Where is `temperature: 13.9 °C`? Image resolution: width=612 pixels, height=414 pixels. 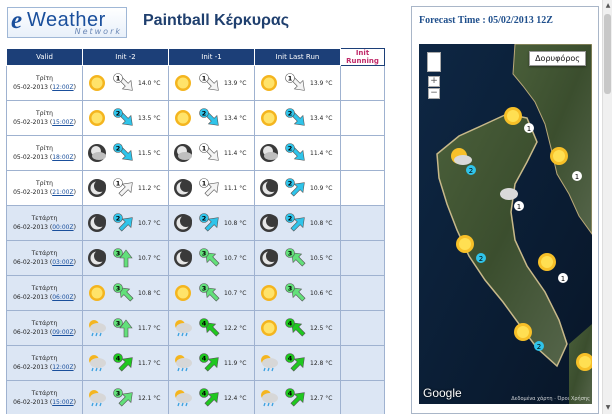 temperature: 13.9 °C is located at coordinates (235, 83).